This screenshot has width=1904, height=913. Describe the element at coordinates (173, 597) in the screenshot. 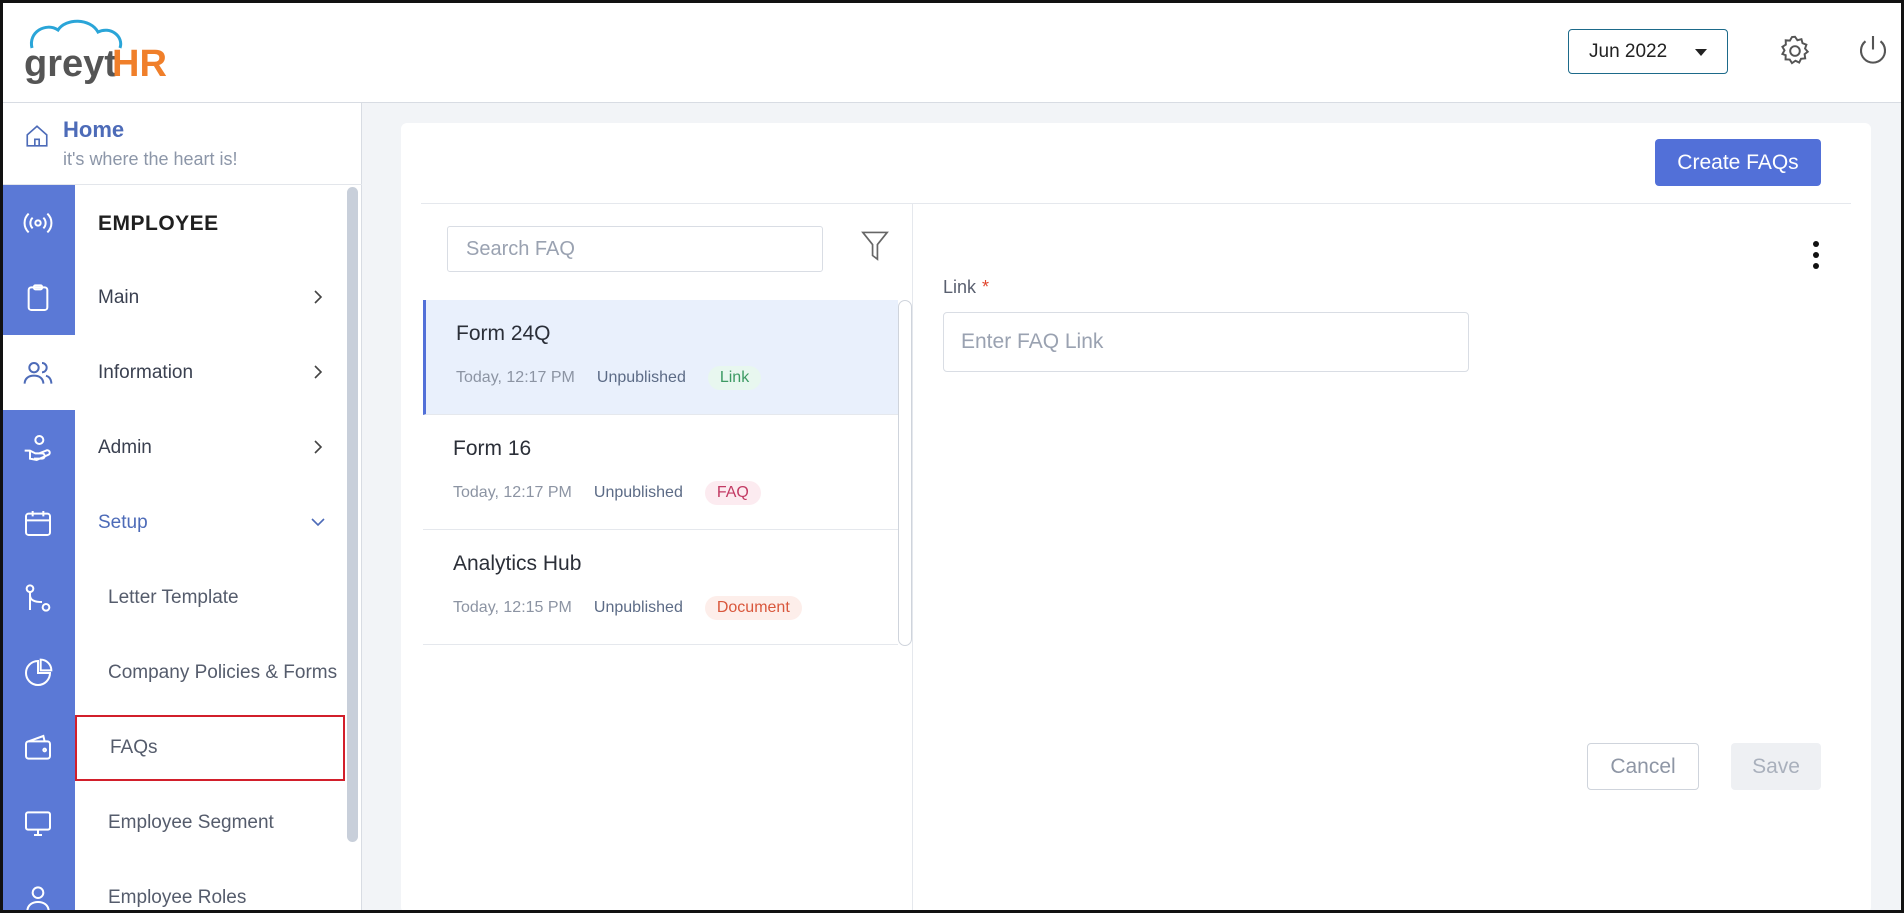

I see `sidebar-subitem-label: Letter Template` at that location.